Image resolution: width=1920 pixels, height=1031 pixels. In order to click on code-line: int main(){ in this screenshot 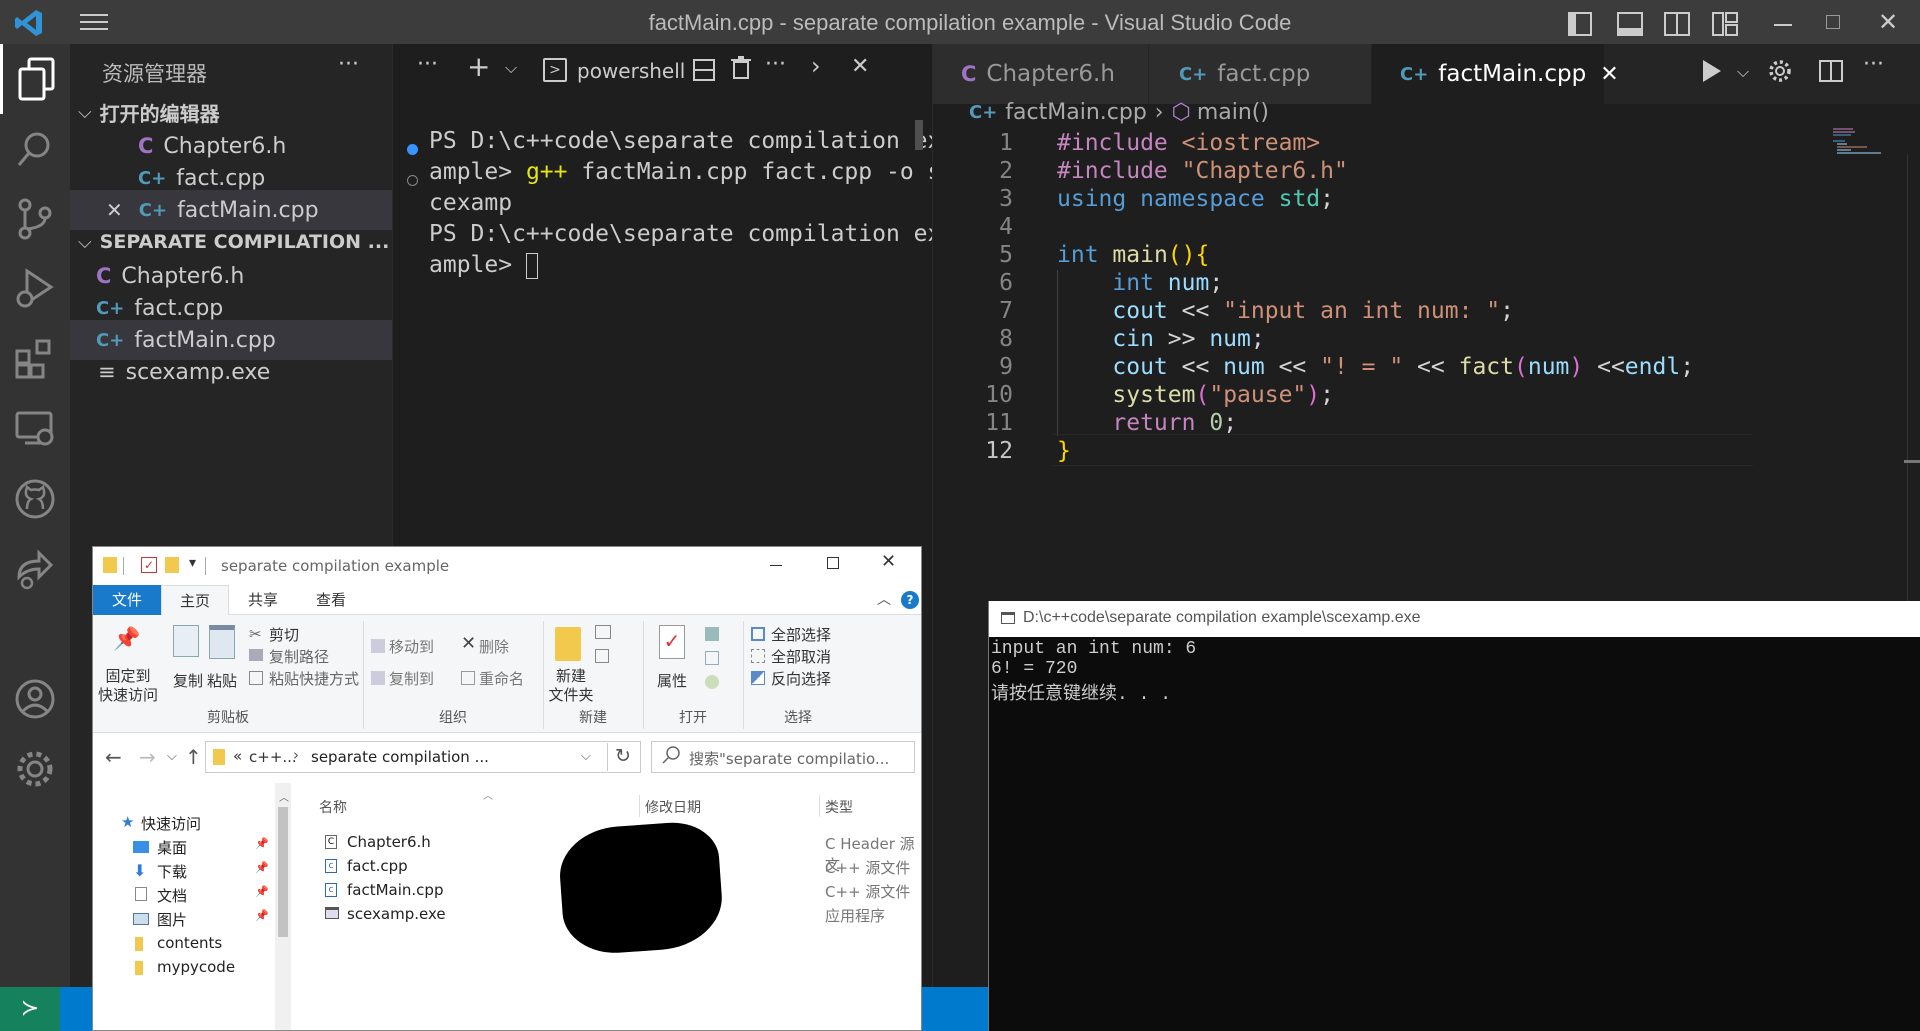, I will do `click(1133, 255)`.